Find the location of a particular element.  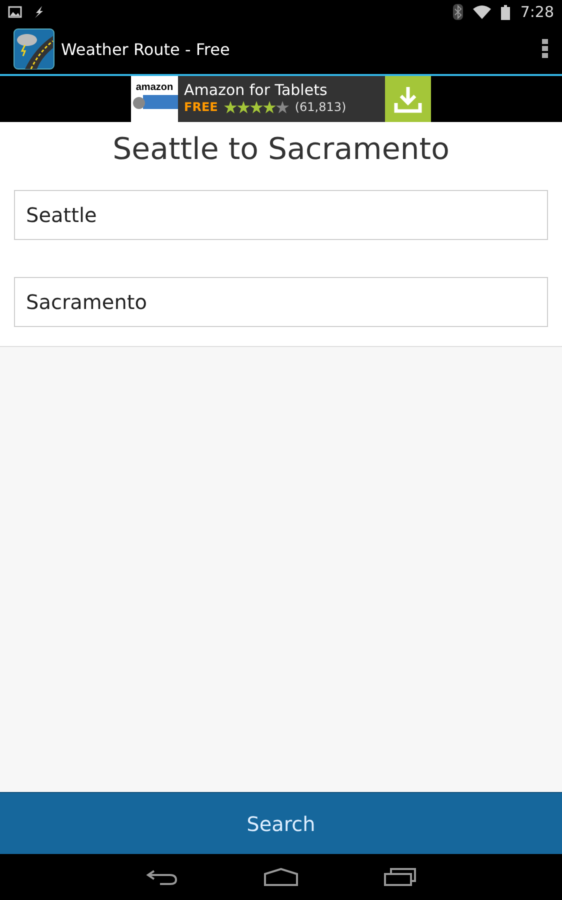

app-logo-icon is located at coordinates (34, 49).